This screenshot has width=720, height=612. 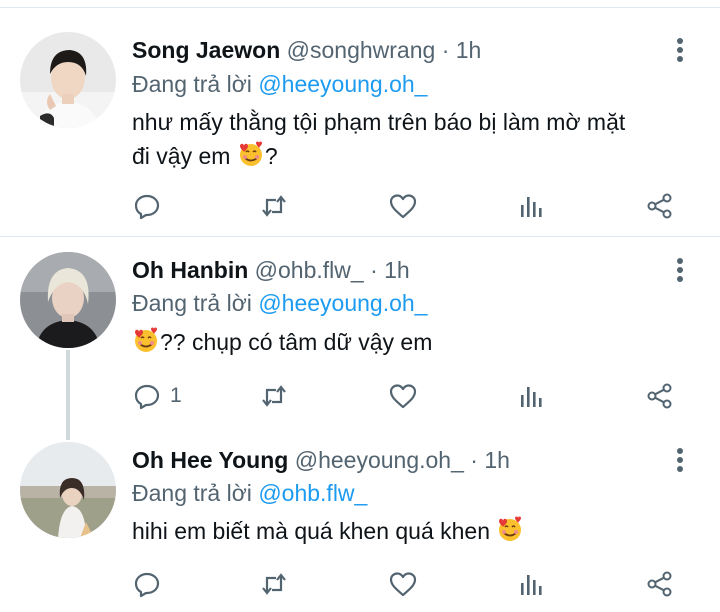 I want to click on text-part: ?? chụp có tâm dữ vậy em, so click(x=296, y=342).